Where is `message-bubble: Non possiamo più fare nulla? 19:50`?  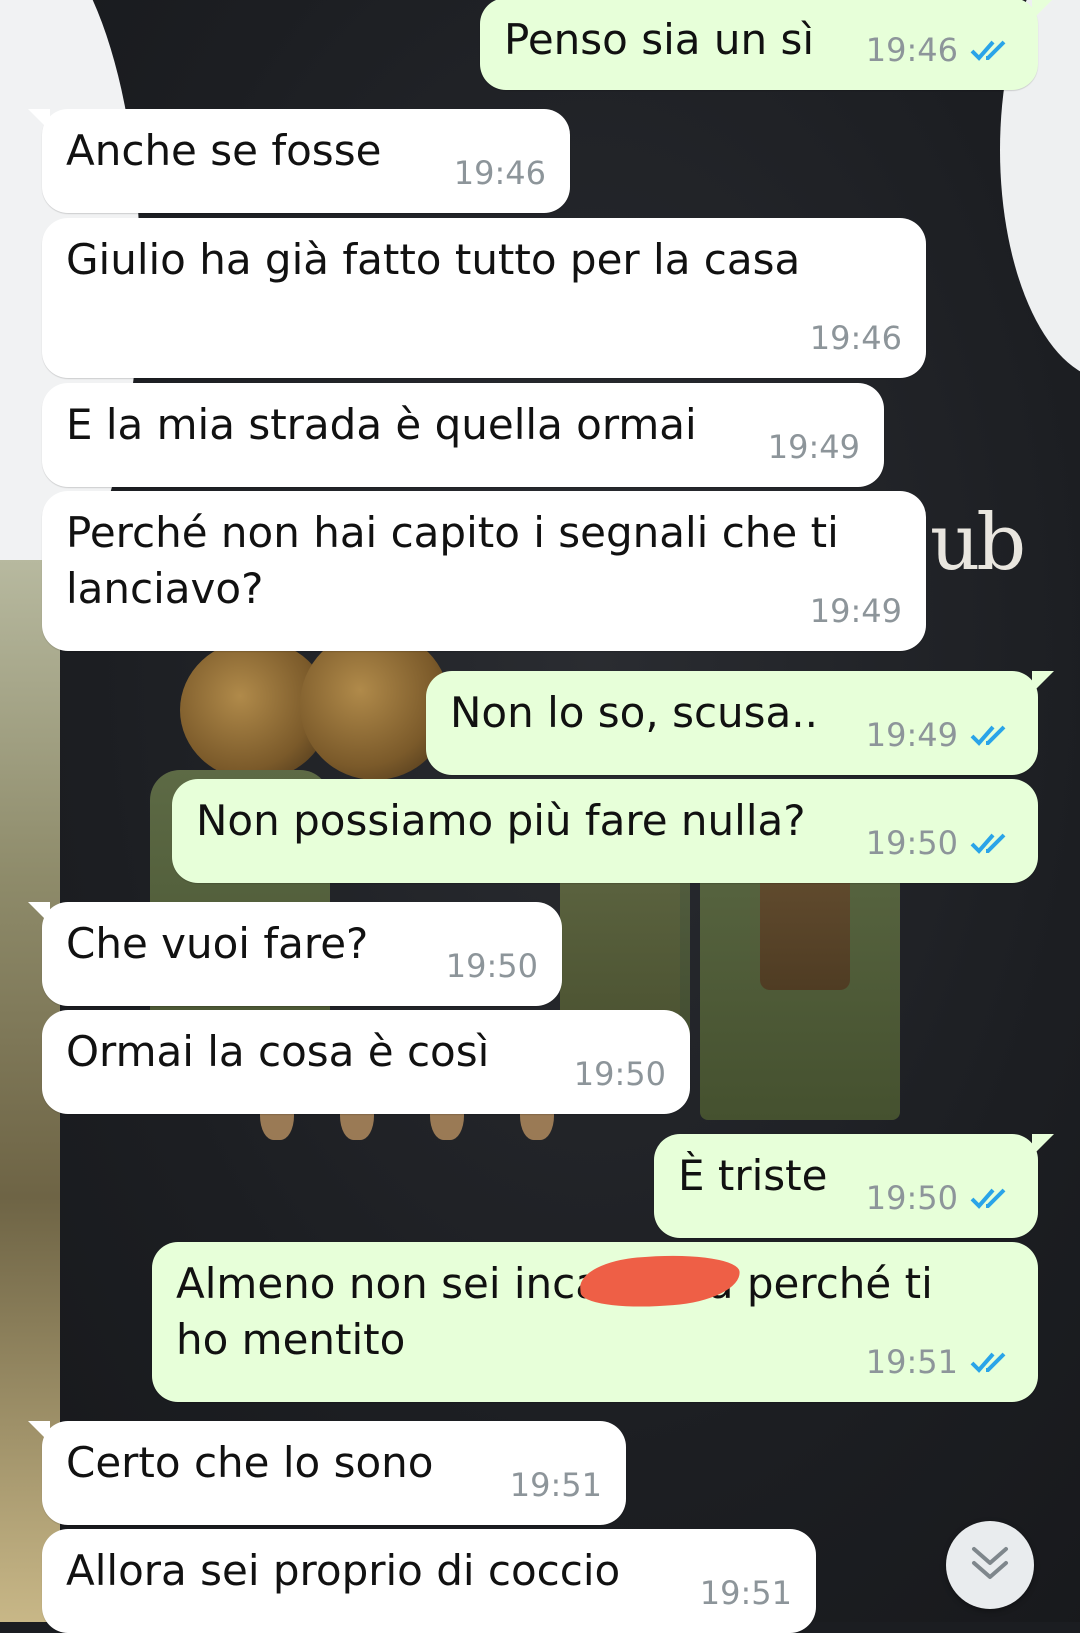
message-bubble: Non possiamo più fare nulla? 19:50 is located at coordinates (605, 831).